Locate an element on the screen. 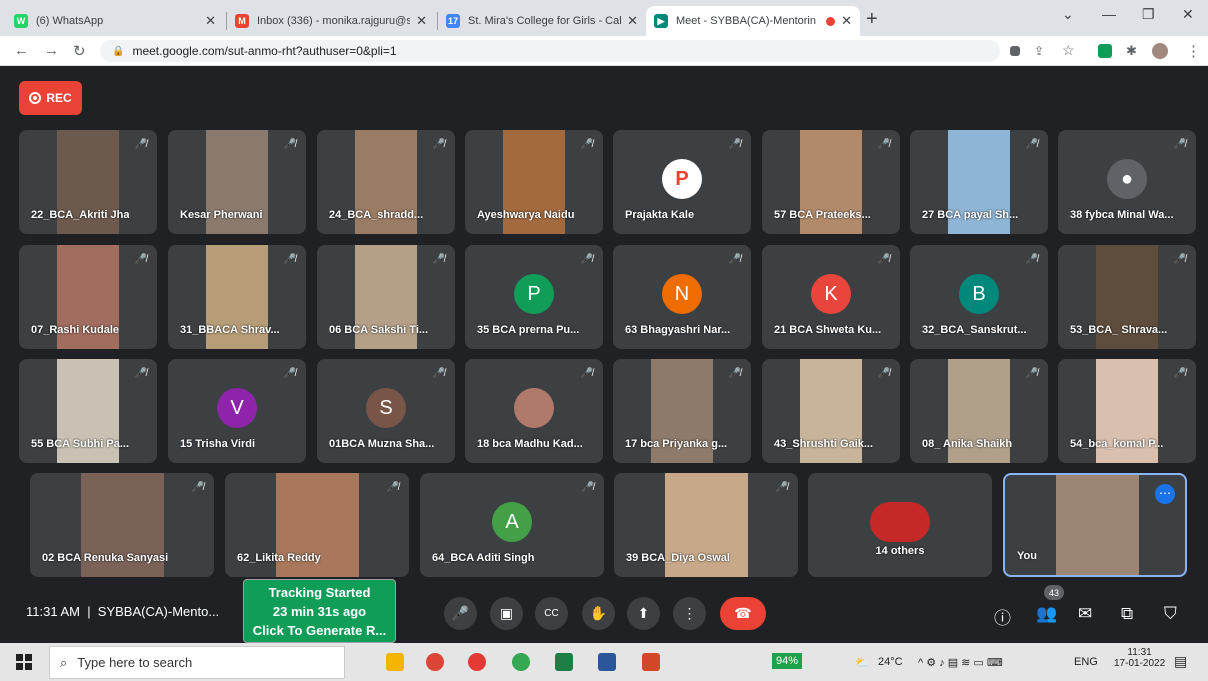  windows-start-icon is located at coordinates (24, 662).